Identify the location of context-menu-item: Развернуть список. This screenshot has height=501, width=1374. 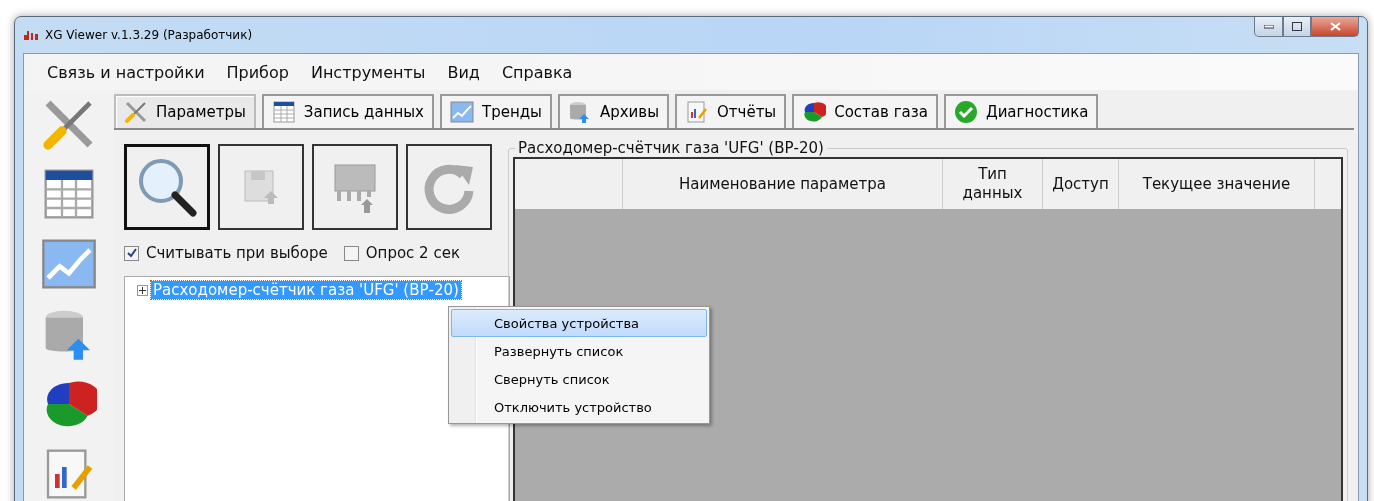
(579, 351).